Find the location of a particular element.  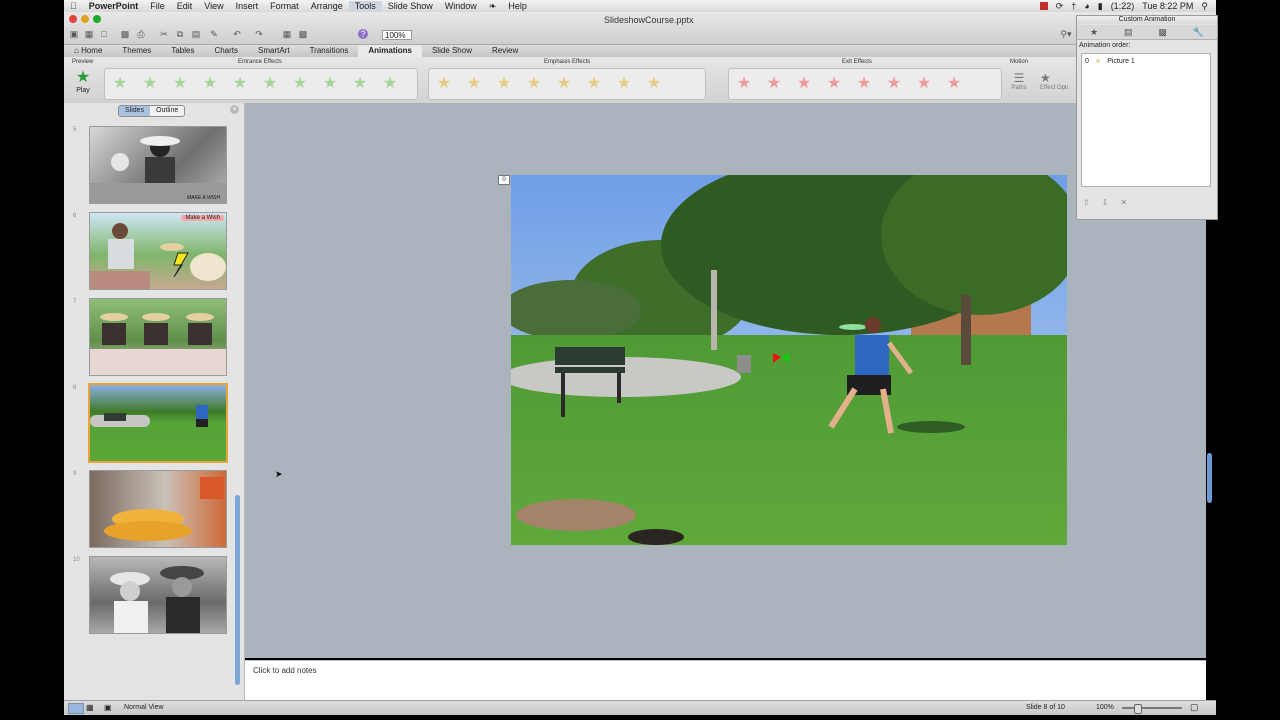

chart-icon: ▩ is located at coordinates (1162, 32).